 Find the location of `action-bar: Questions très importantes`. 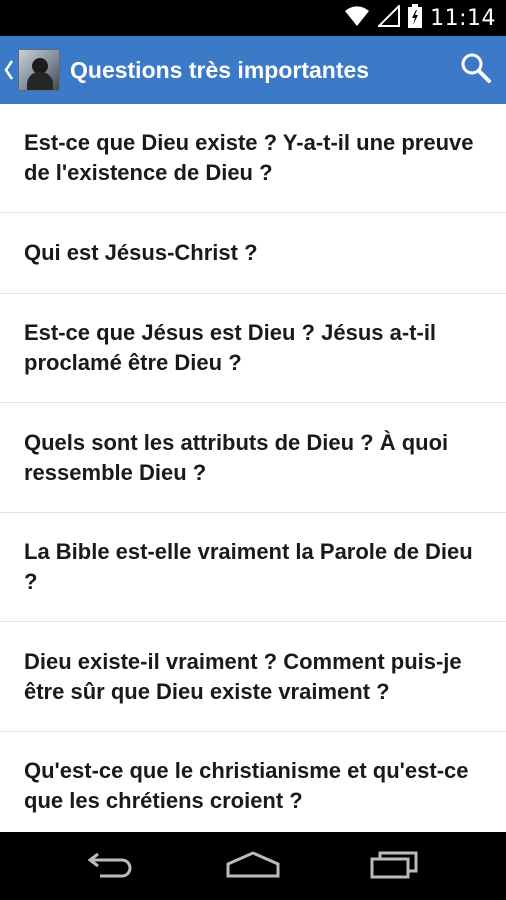

action-bar: Questions très importantes is located at coordinates (253, 70).